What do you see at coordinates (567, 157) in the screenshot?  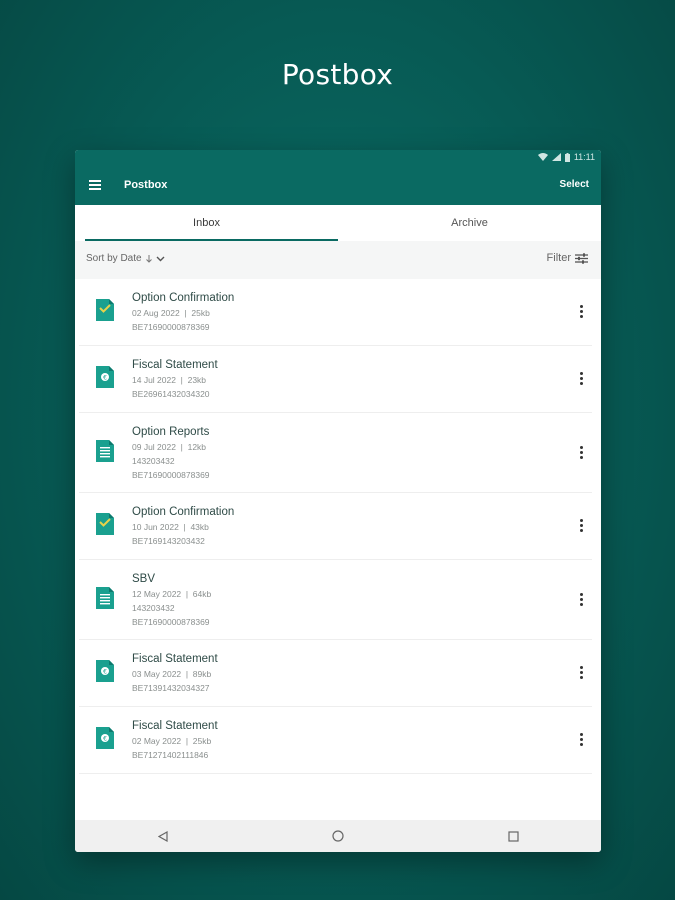 I see `battery-icon` at bounding box center [567, 157].